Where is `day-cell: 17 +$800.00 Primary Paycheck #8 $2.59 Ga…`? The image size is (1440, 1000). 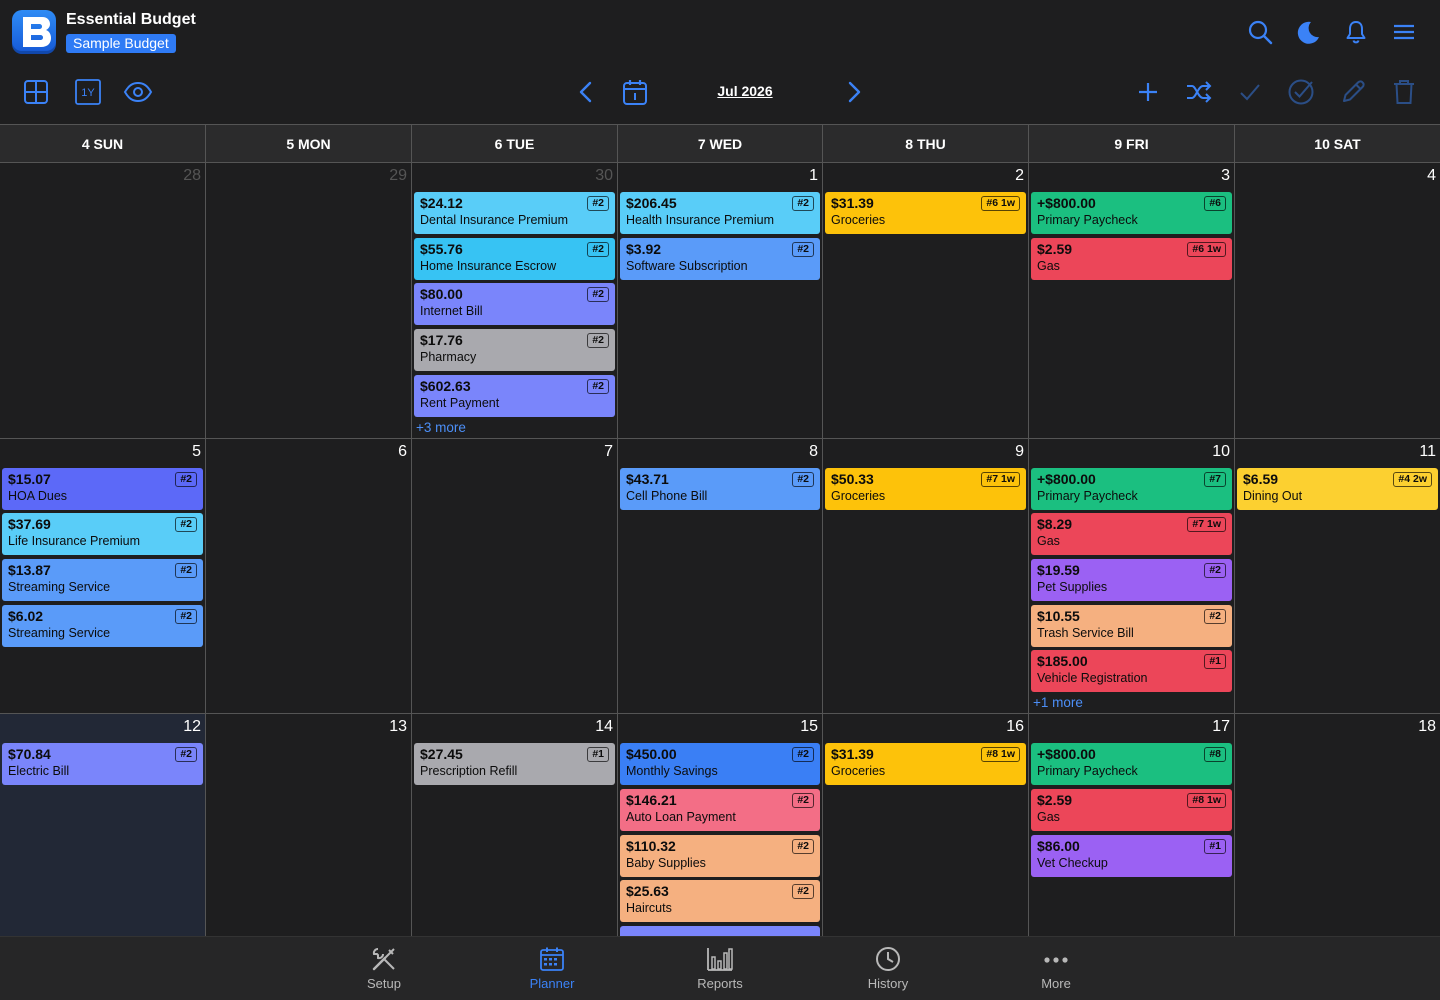 day-cell: 17 +$800.00 Primary Paycheck #8 $2.59 Ga… is located at coordinates (1132, 825).